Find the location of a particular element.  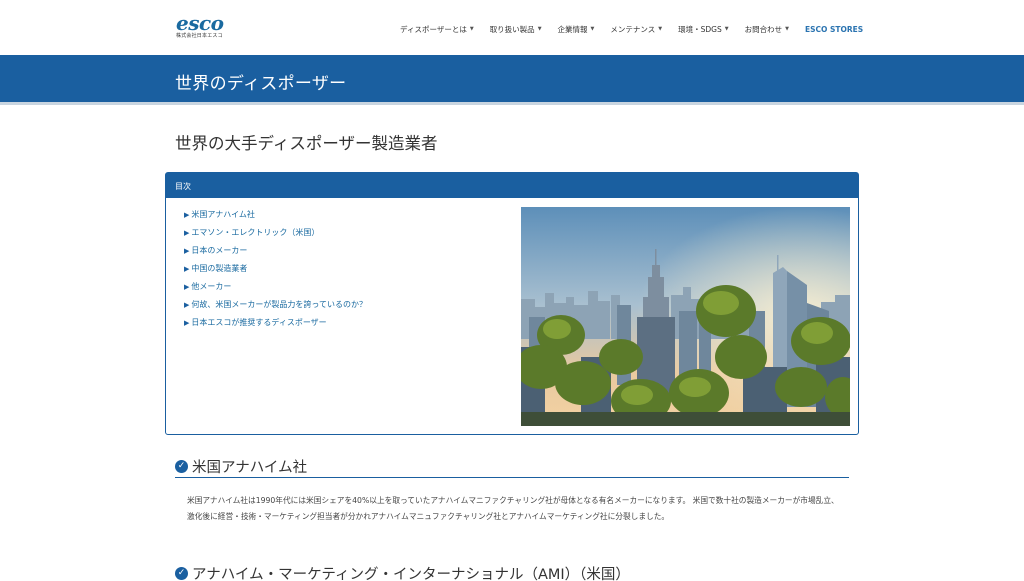

toc-link-label: 米国アナハイム社 is located at coordinates (223, 214).